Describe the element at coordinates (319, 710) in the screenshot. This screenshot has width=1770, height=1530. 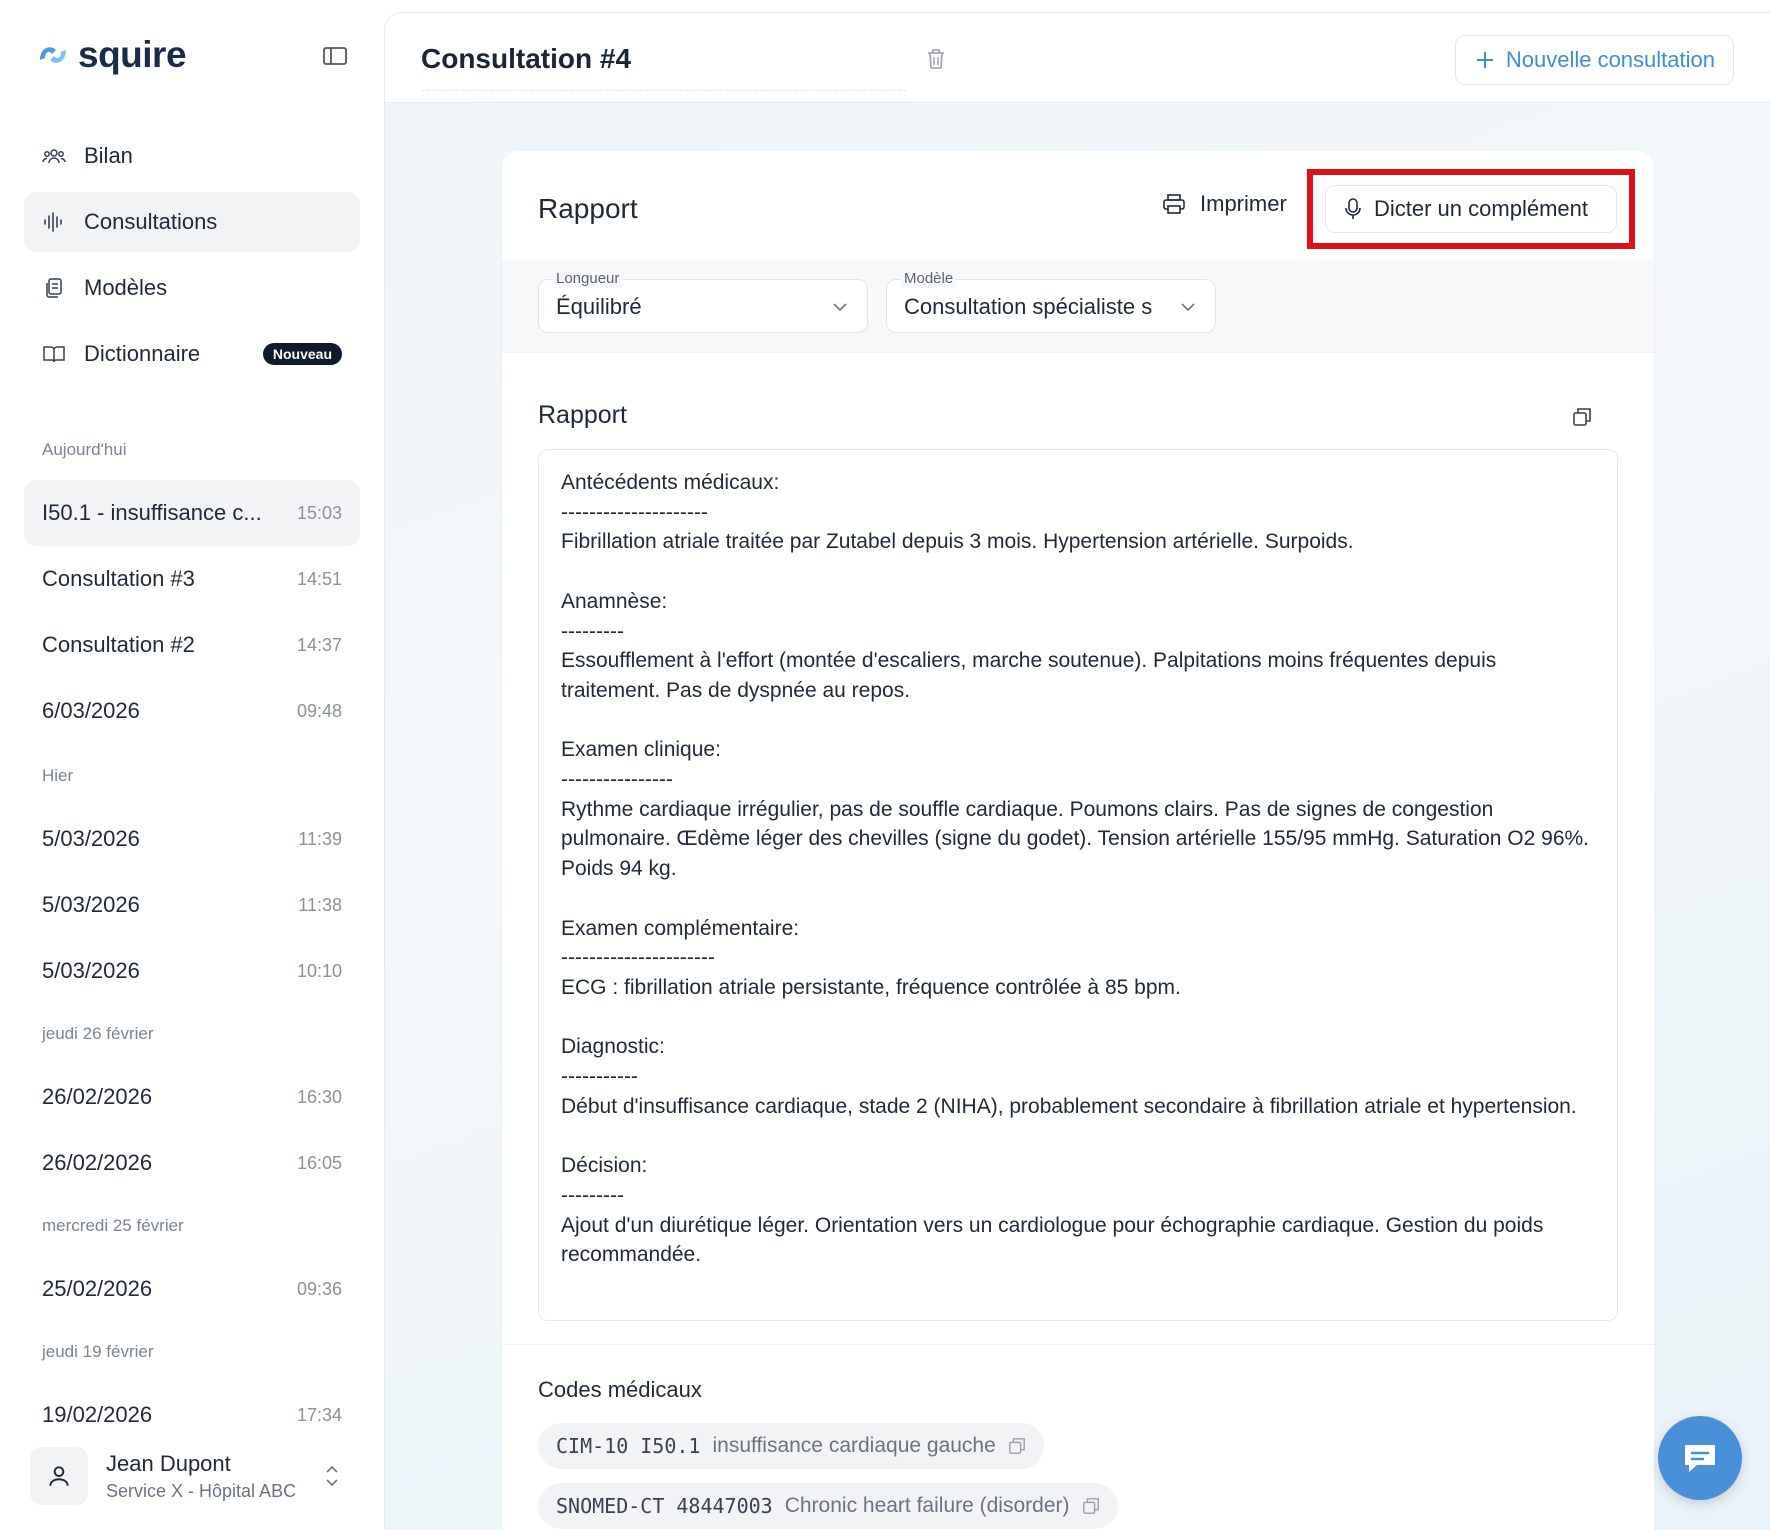
I see `history-item-time: 09:48` at that location.